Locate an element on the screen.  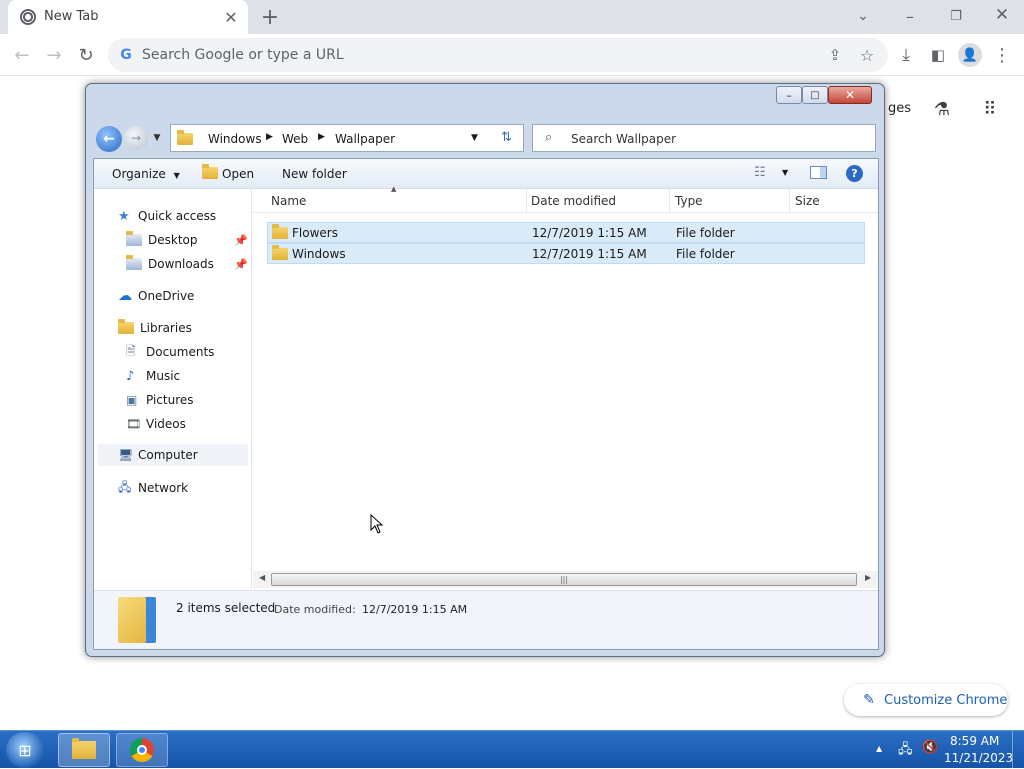
customize-chrome-button: ✎ Customize Chrome is located at coordinates (926, 700).